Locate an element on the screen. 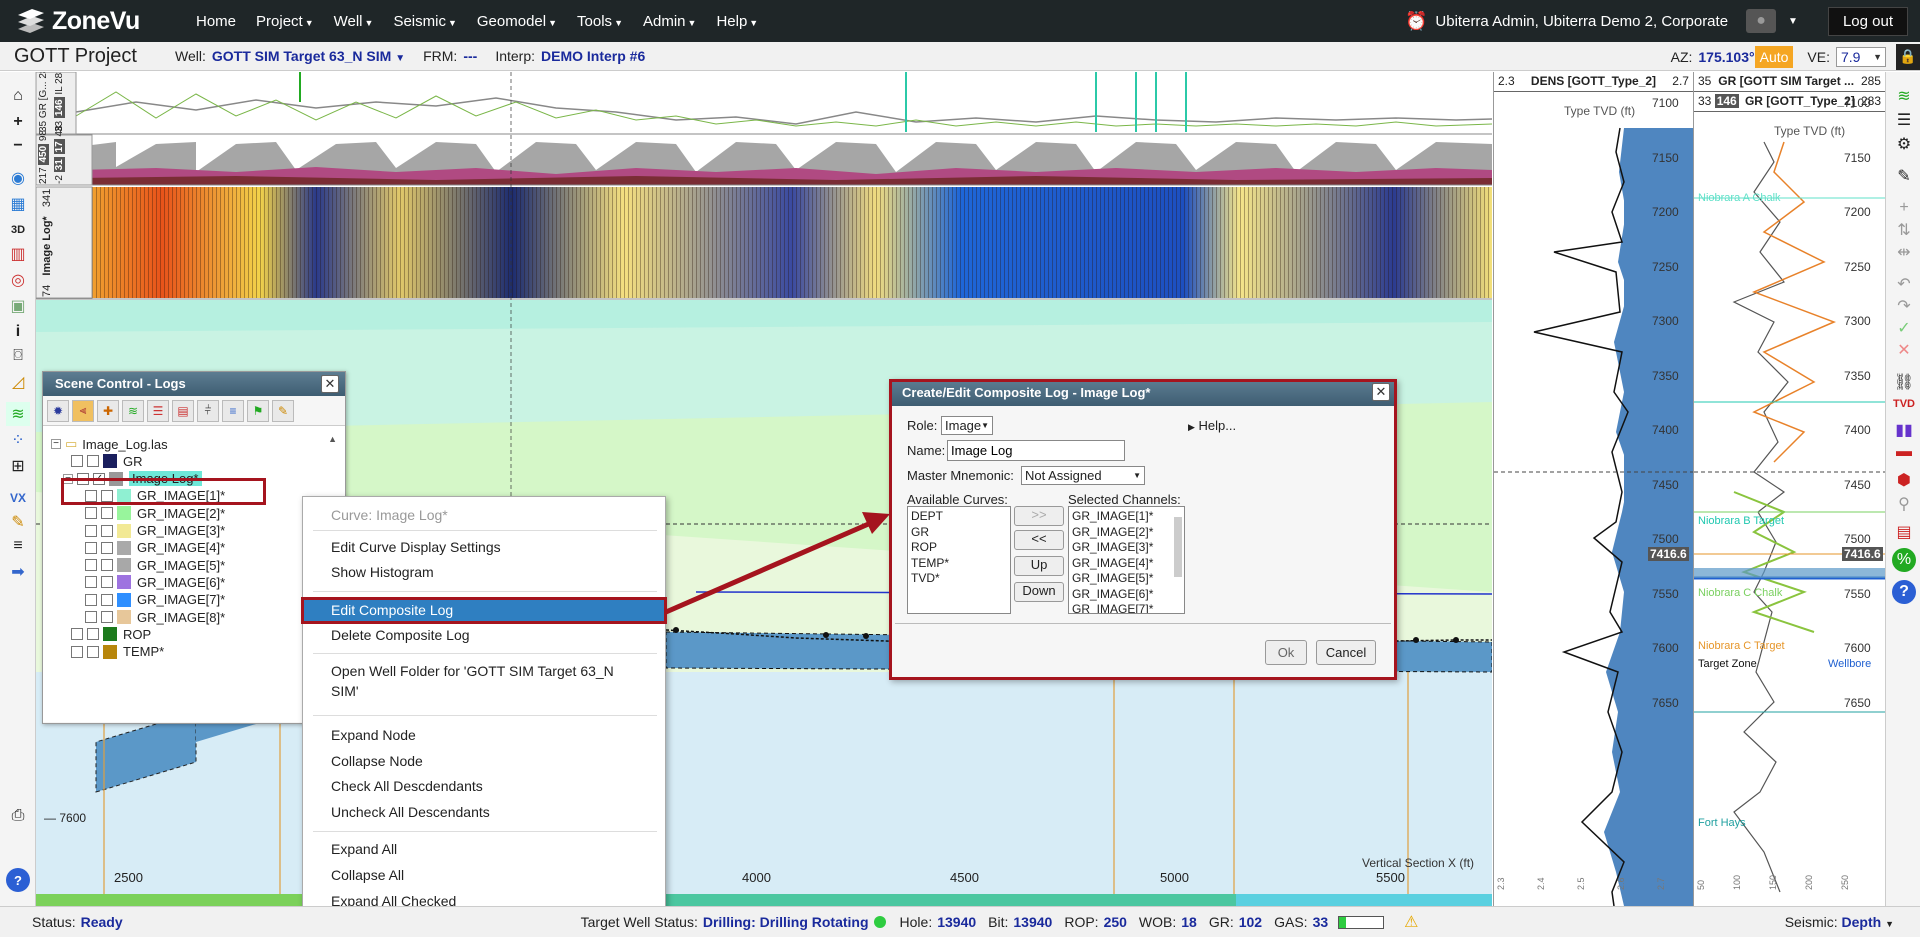  3d-view-icon: 3D is located at coordinates (18, 230).